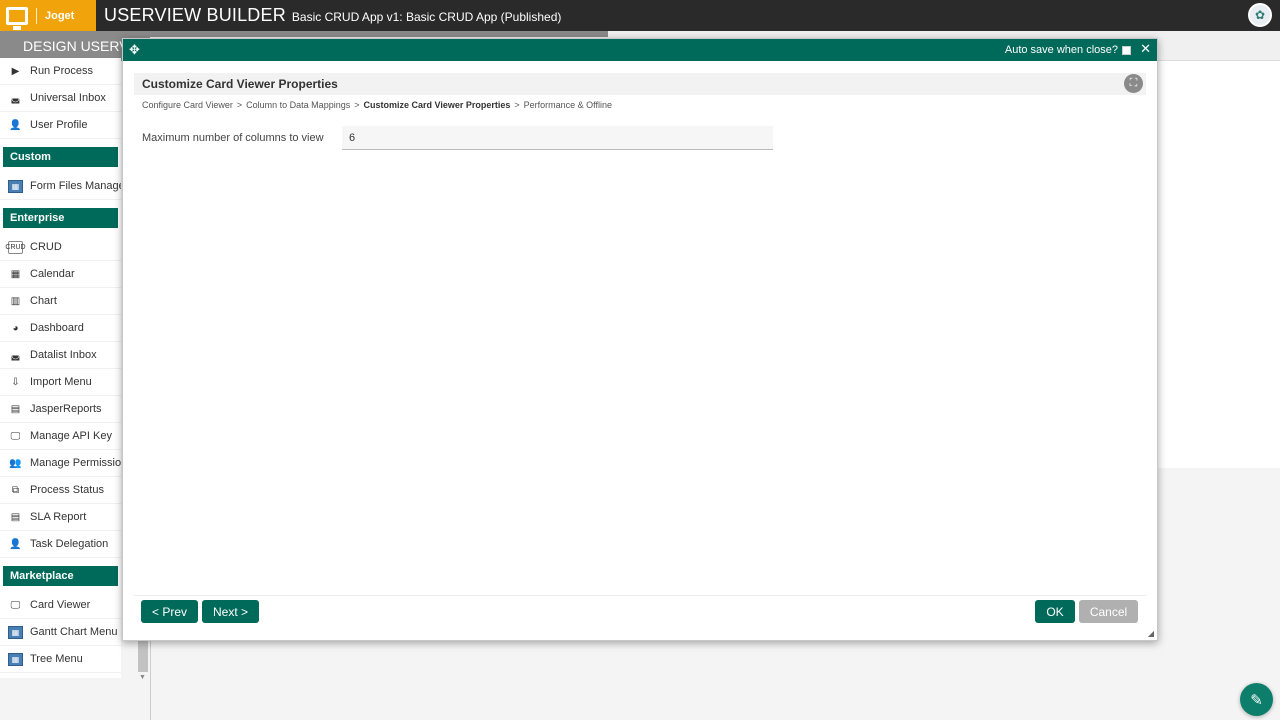 Image resolution: width=1280 pixels, height=720 pixels. Describe the element at coordinates (1126, 50) in the screenshot. I see `autosave-checkbox` at that location.